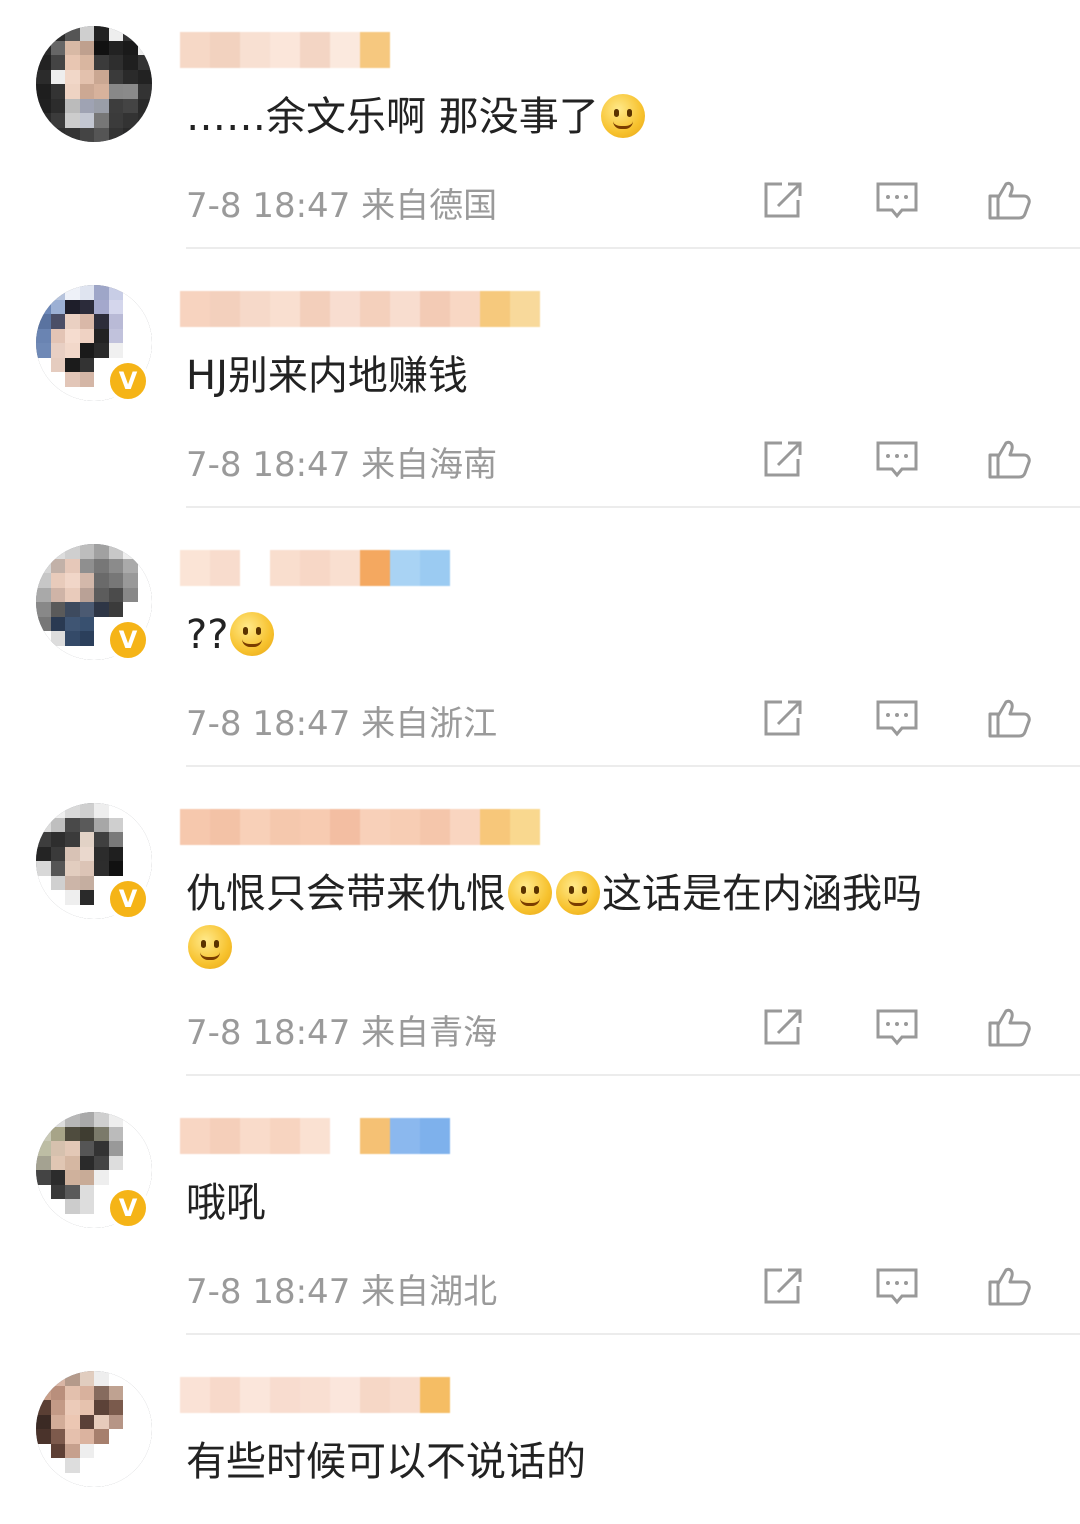 The height and width of the screenshot is (1524, 1080). I want to click on comment-text: ……余文乐啊 那没事了, so click(416, 117).